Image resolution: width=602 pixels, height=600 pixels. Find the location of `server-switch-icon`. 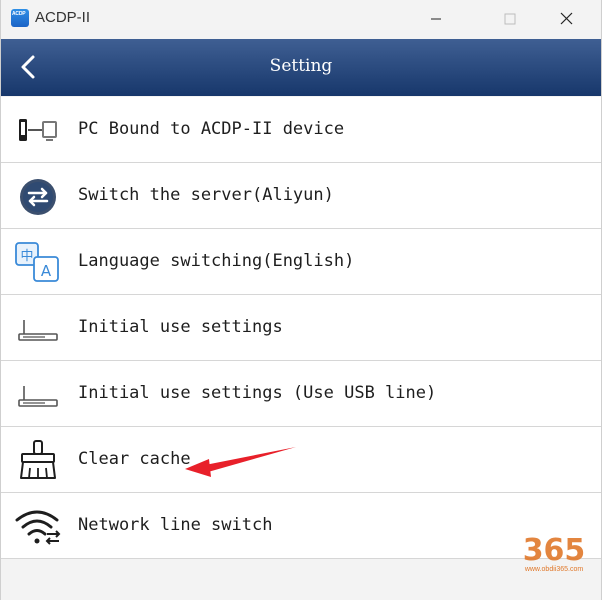

server-switch-icon is located at coordinates (38, 197).